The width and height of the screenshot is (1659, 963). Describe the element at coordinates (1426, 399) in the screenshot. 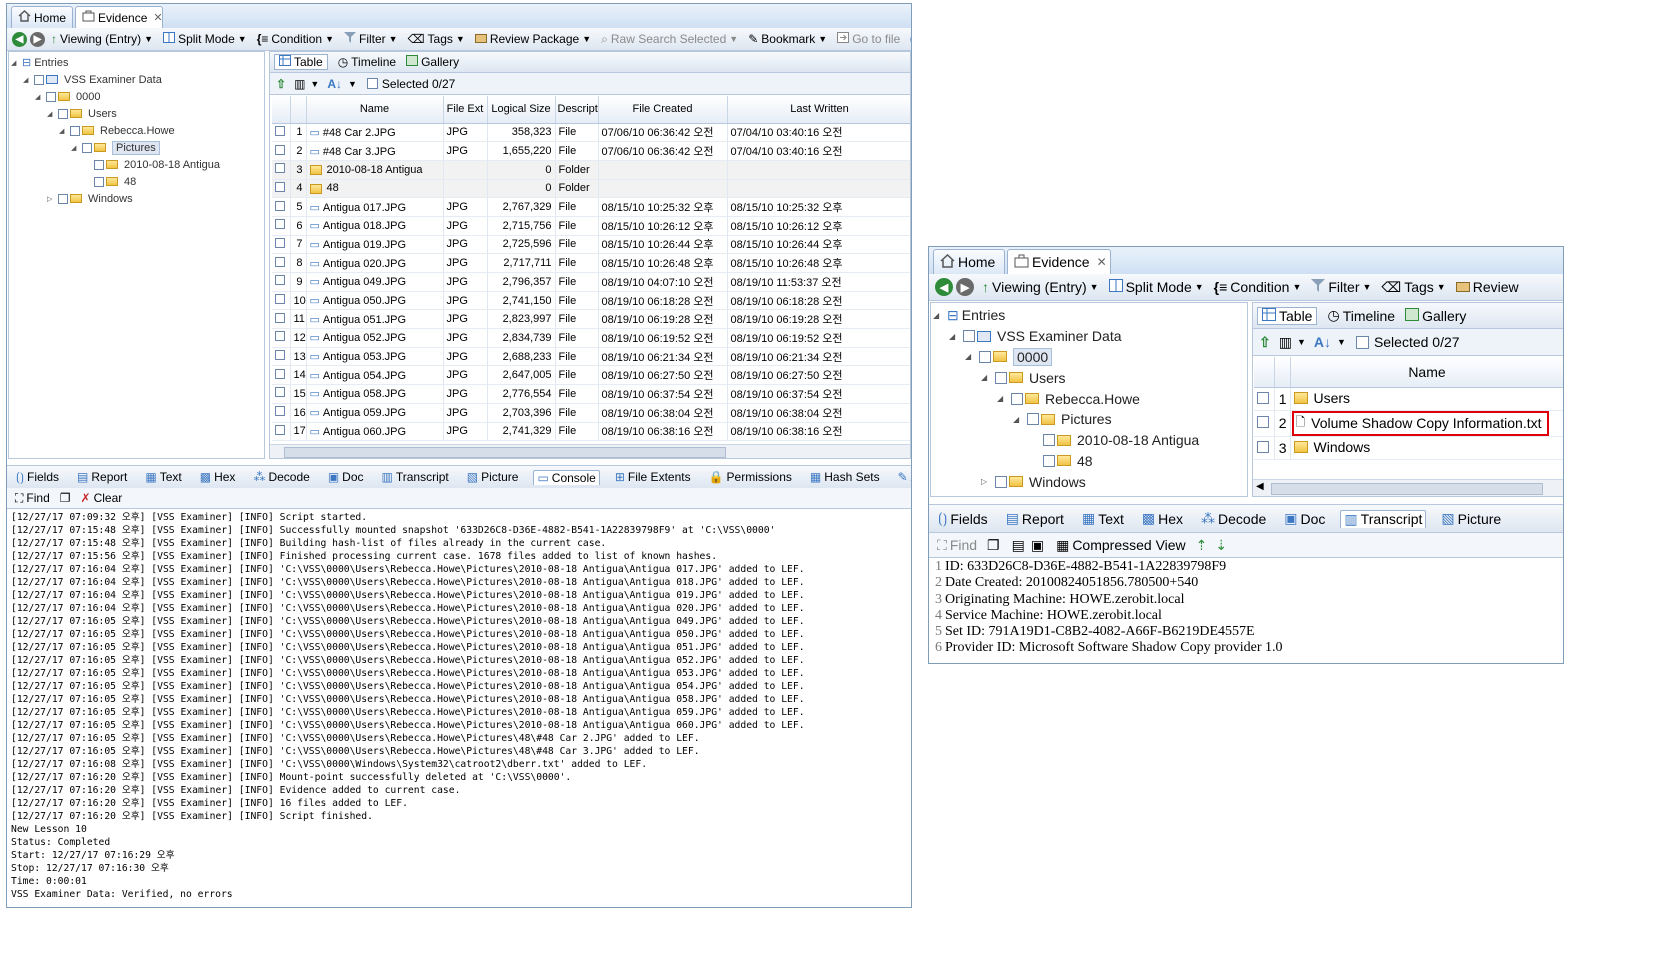

I see `row-name: Users` at that location.